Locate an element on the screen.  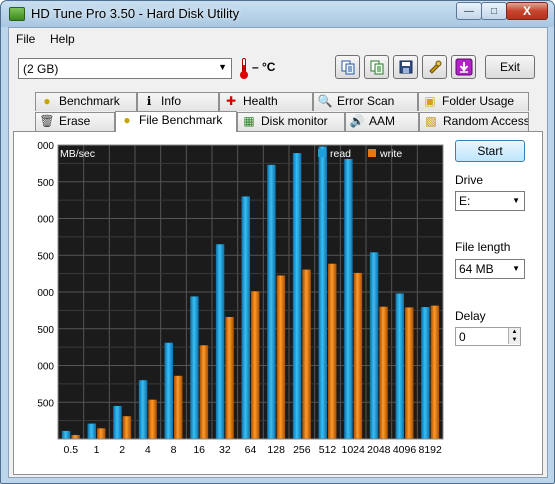
delay-spin-buttons: ▲ ▼ is located at coordinates (514, 336).